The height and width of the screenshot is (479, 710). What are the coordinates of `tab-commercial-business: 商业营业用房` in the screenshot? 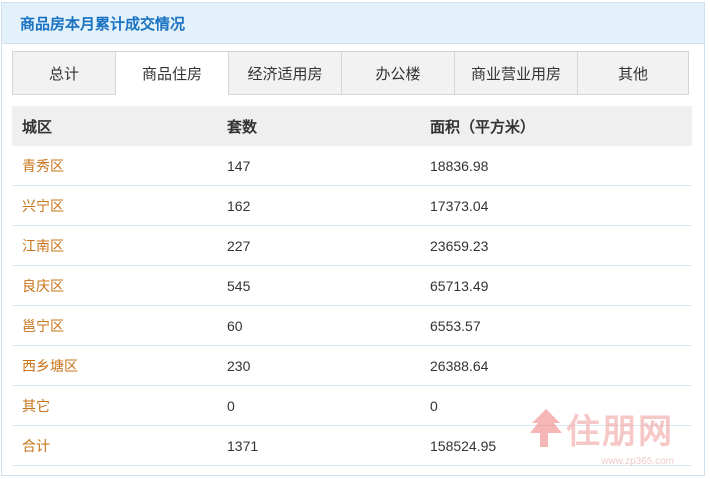 It's located at (516, 73).